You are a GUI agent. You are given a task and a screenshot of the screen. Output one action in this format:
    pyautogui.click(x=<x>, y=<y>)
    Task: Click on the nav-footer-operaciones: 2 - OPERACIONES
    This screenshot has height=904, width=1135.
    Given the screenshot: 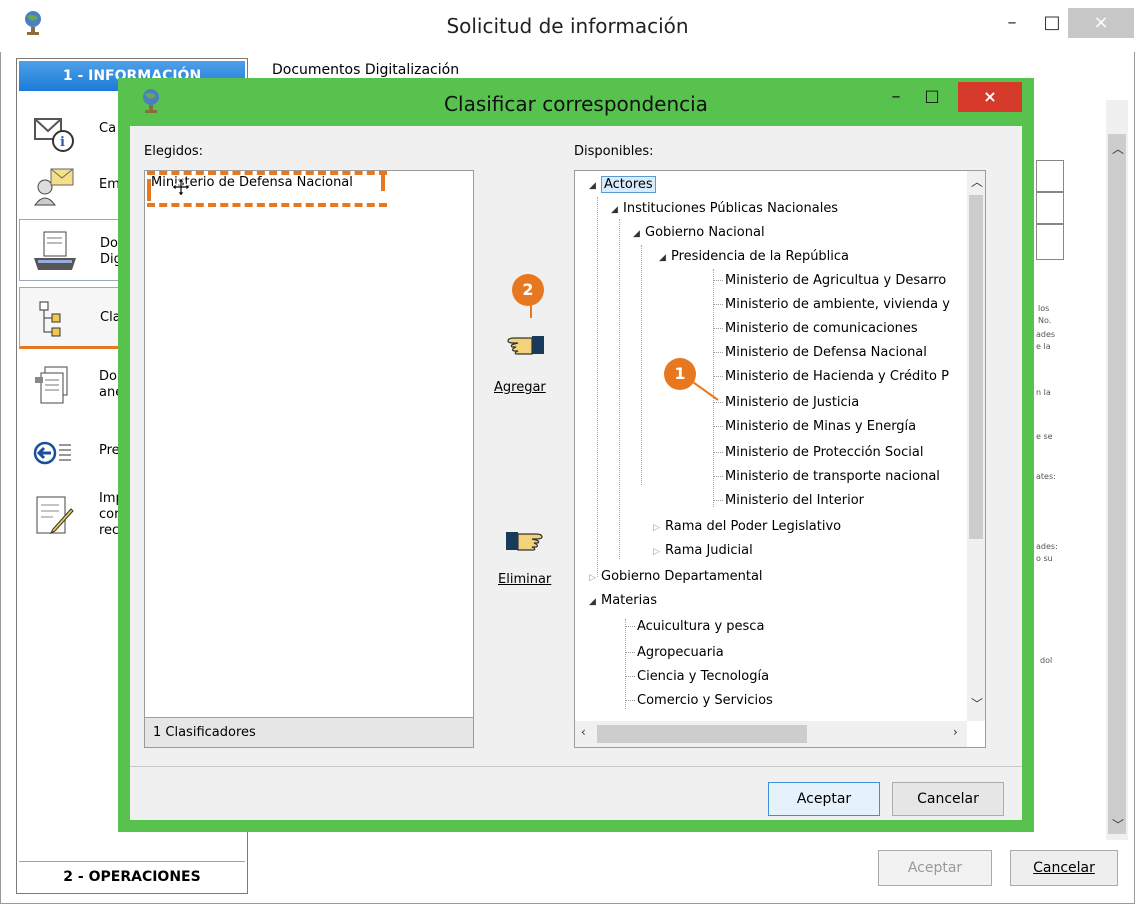 What is the action you would take?
    pyautogui.click(x=132, y=876)
    